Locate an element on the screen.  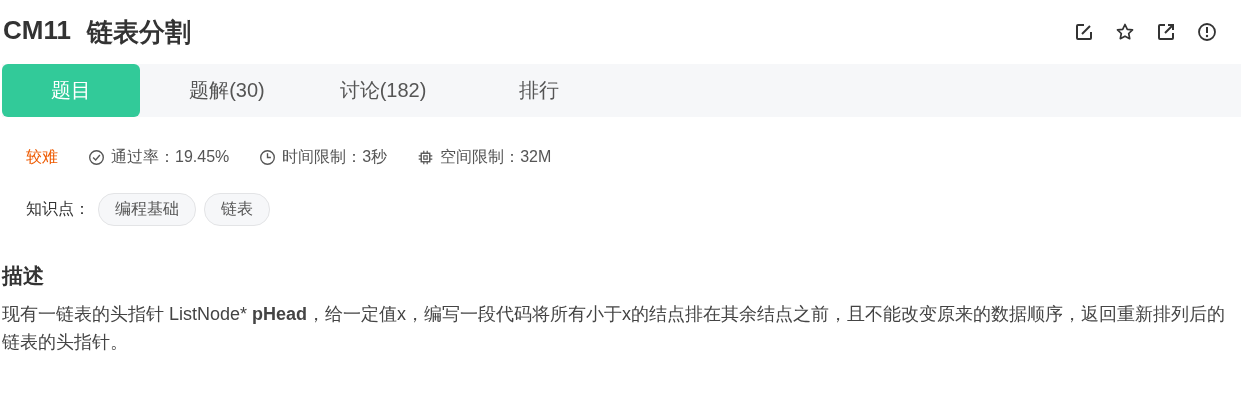
tag-chip: 链表 is located at coordinates (237, 209).